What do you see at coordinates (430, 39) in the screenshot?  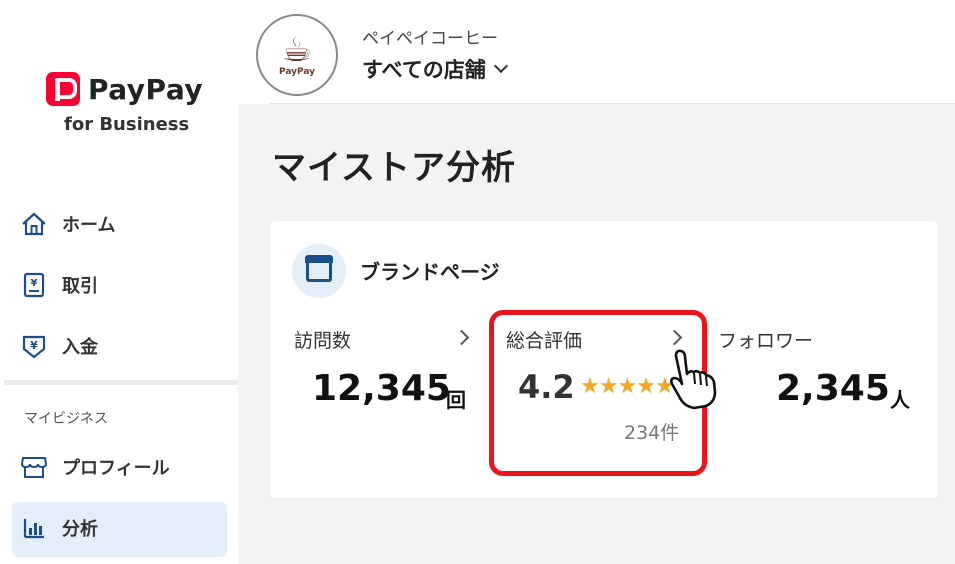 I see `store-name: ペイペイコーヒー` at bounding box center [430, 39].